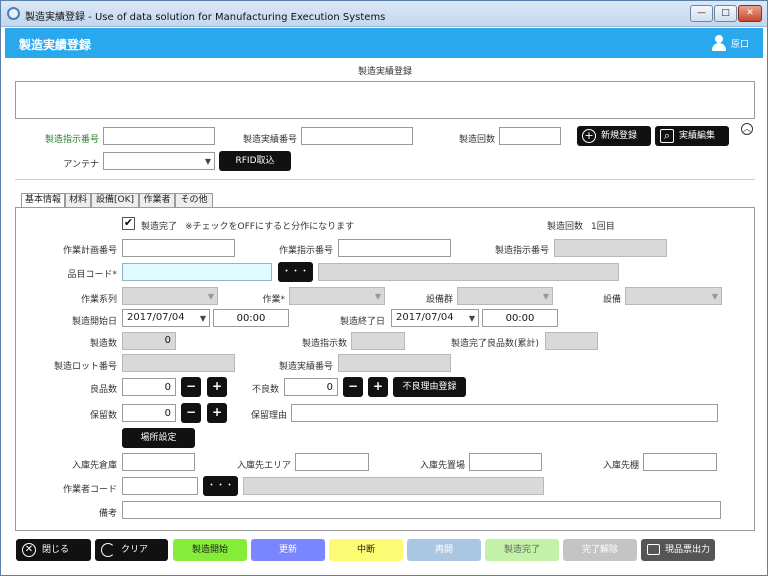  Describe the element at coordinates (94, 322) in the screenshot. I see `start-date-label: 製造開始日` at that location.